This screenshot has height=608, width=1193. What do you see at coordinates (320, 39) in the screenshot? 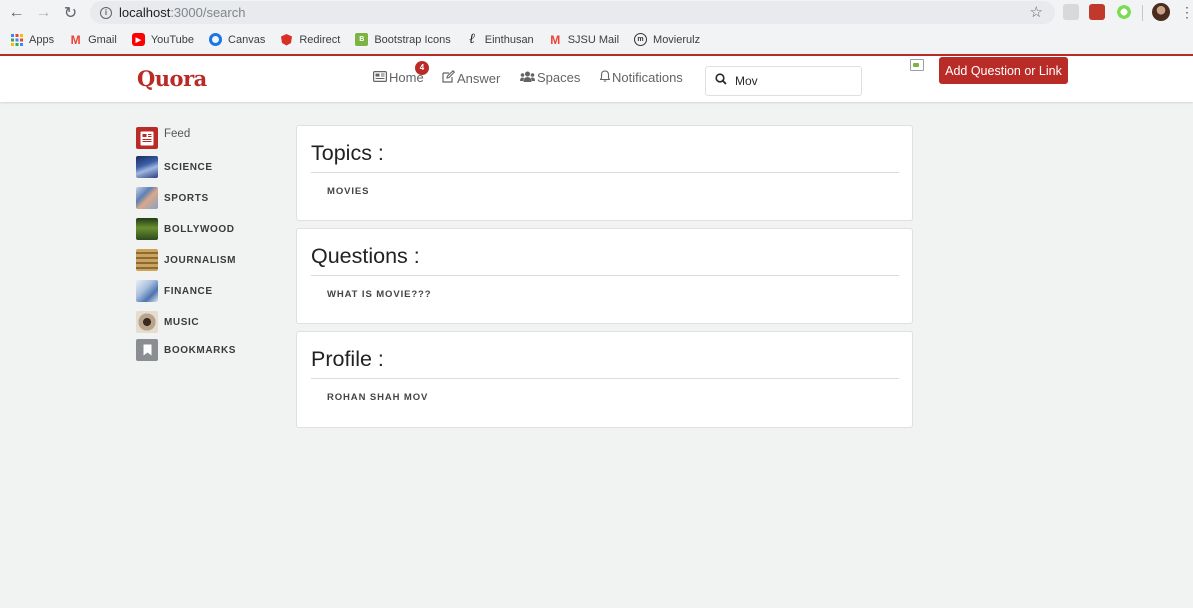
I see `bookmark-label: Redirect` at bounding box center [320, 39].